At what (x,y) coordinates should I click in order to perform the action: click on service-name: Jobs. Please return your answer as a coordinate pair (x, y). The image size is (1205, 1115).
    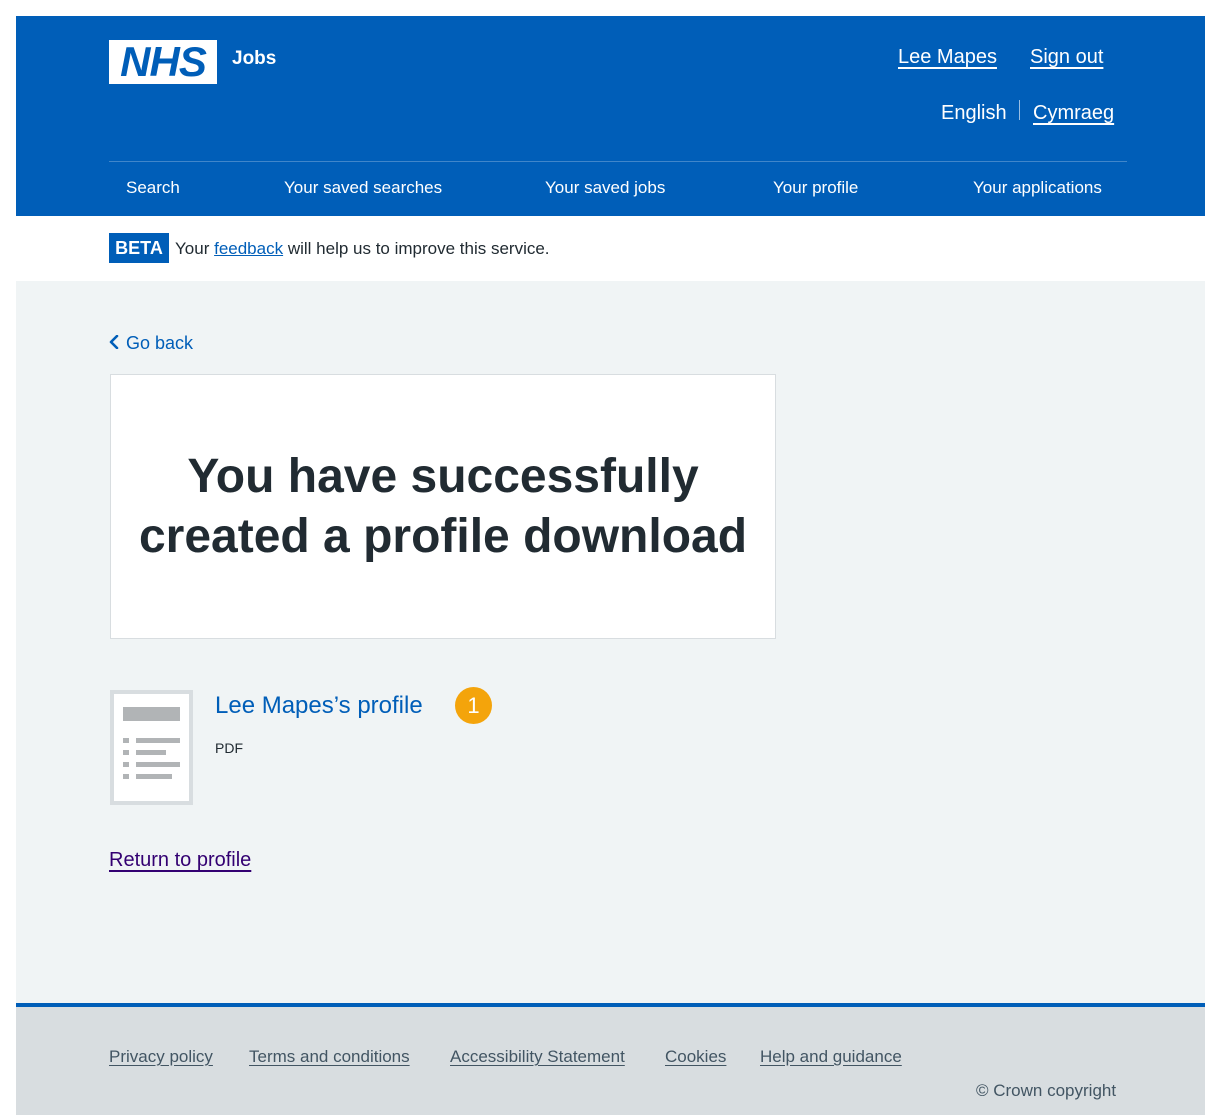
    Looking at the image, I should click on (254, 59).